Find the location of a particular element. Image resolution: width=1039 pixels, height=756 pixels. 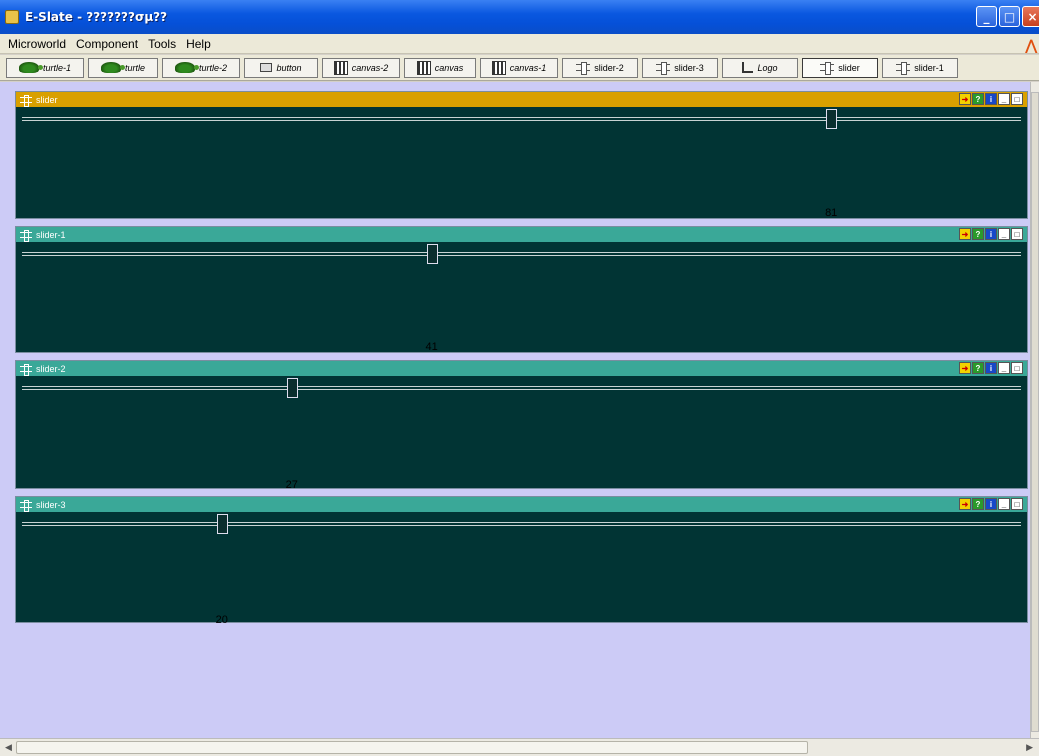

window-controls: _ □ × is located at coordinates (1007, 16).